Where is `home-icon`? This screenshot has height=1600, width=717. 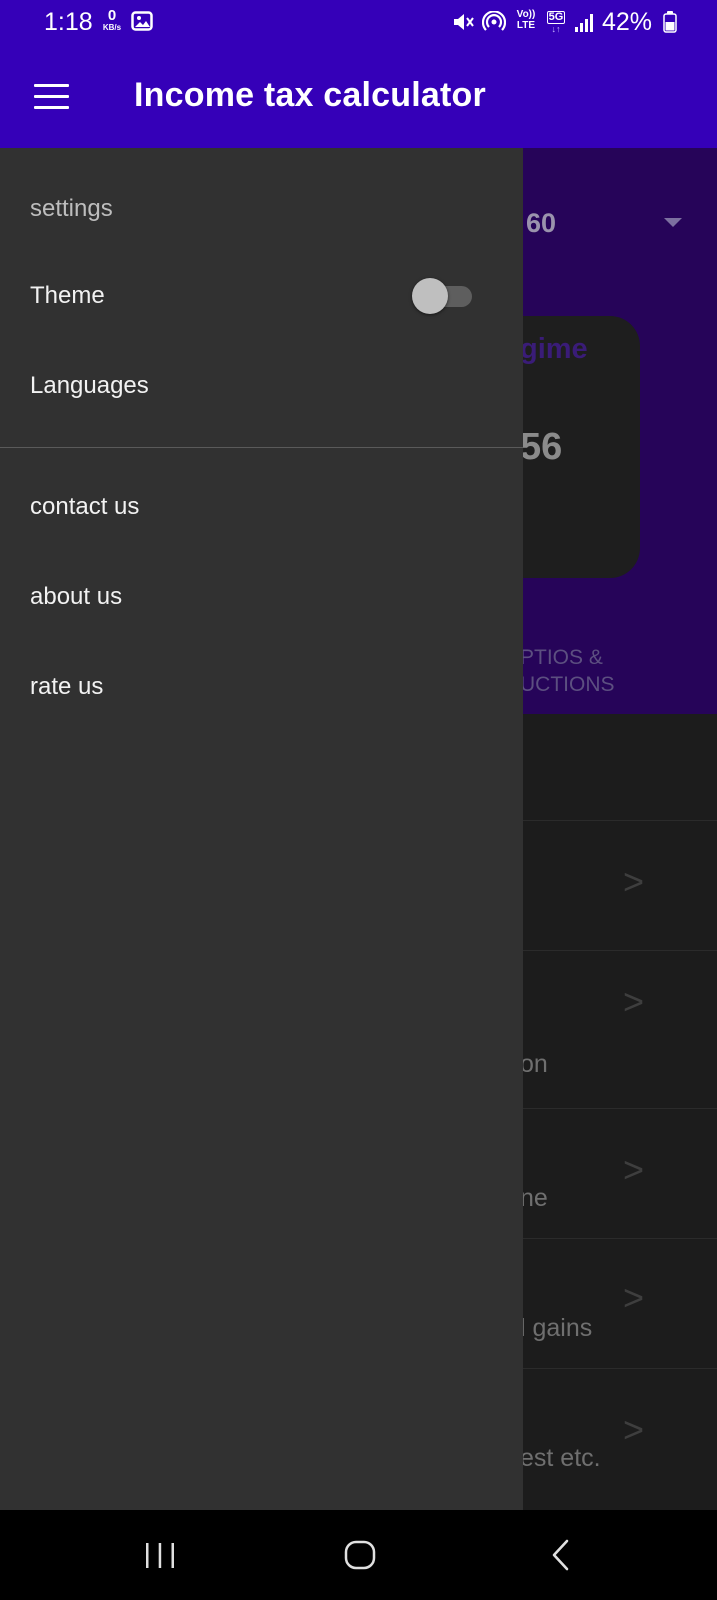
home-icon is located at coordinates (360, 1555).